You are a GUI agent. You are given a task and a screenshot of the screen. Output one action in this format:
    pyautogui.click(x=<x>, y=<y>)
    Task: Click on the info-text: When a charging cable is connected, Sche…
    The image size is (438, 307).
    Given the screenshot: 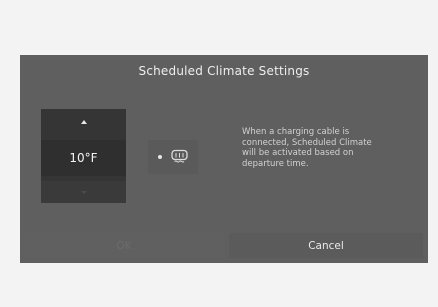 What is the action you would take?
    pyautogui.click(x=307, y=148)
    